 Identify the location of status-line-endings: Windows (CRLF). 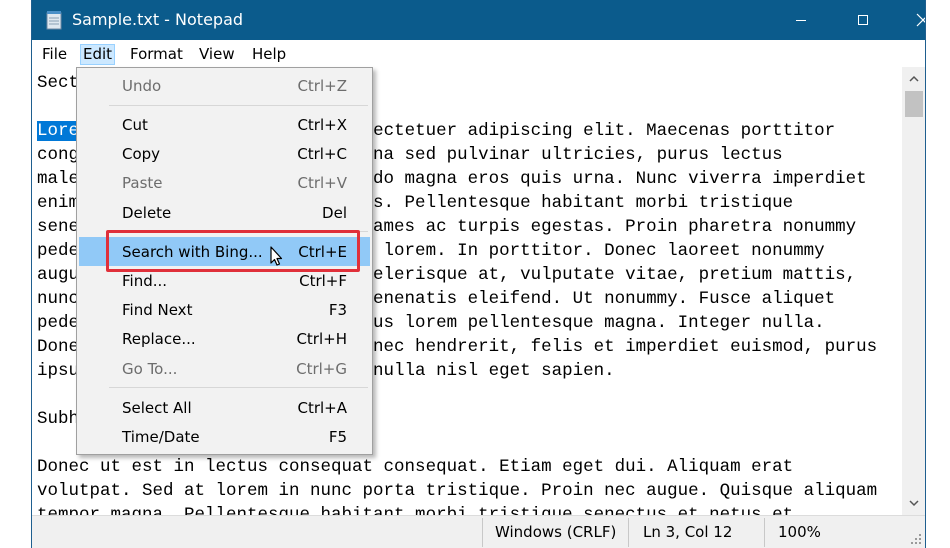
(556, 532).